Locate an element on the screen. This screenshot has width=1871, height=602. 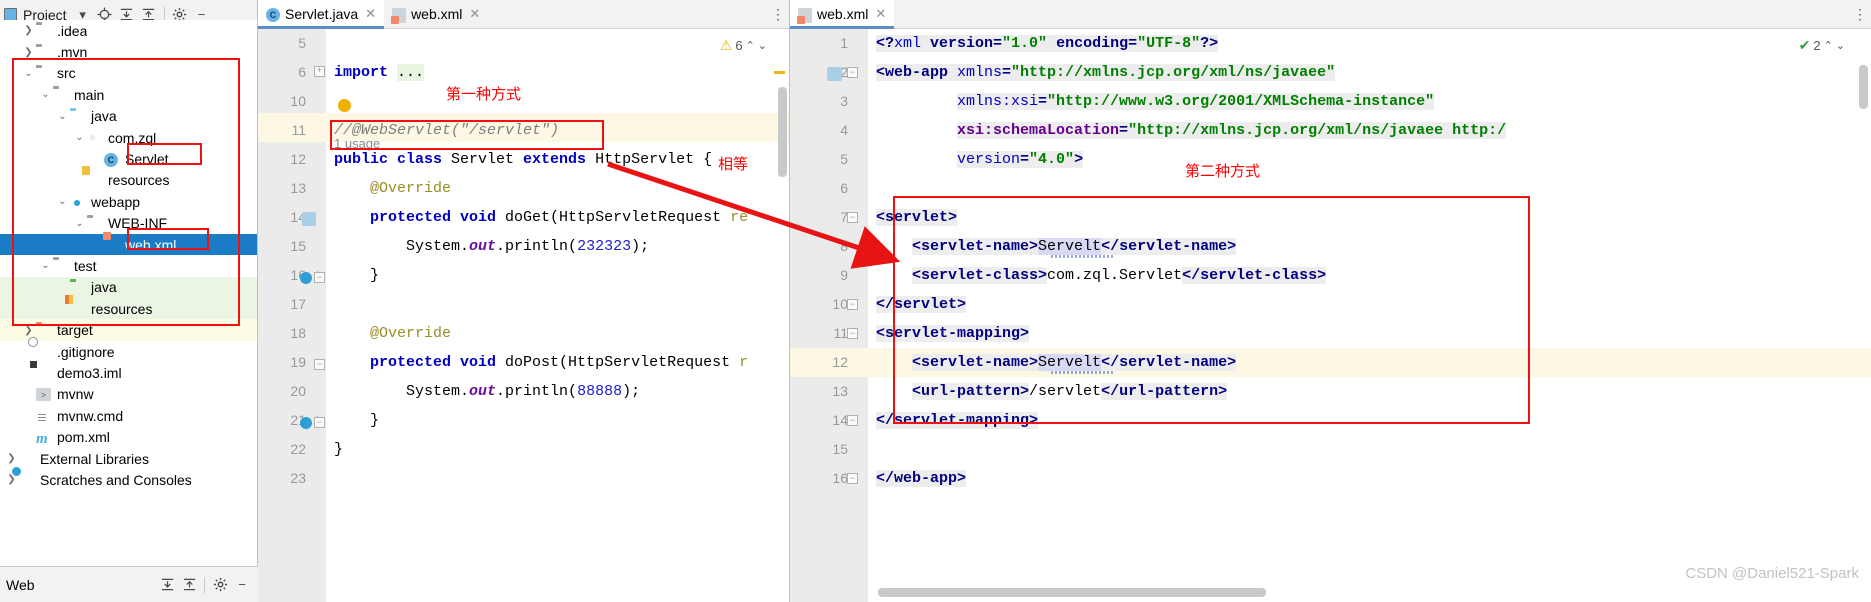
inspection-widget-center: ⚠ 6 ⌃ ⌄ is located at coordinates (743, 45).